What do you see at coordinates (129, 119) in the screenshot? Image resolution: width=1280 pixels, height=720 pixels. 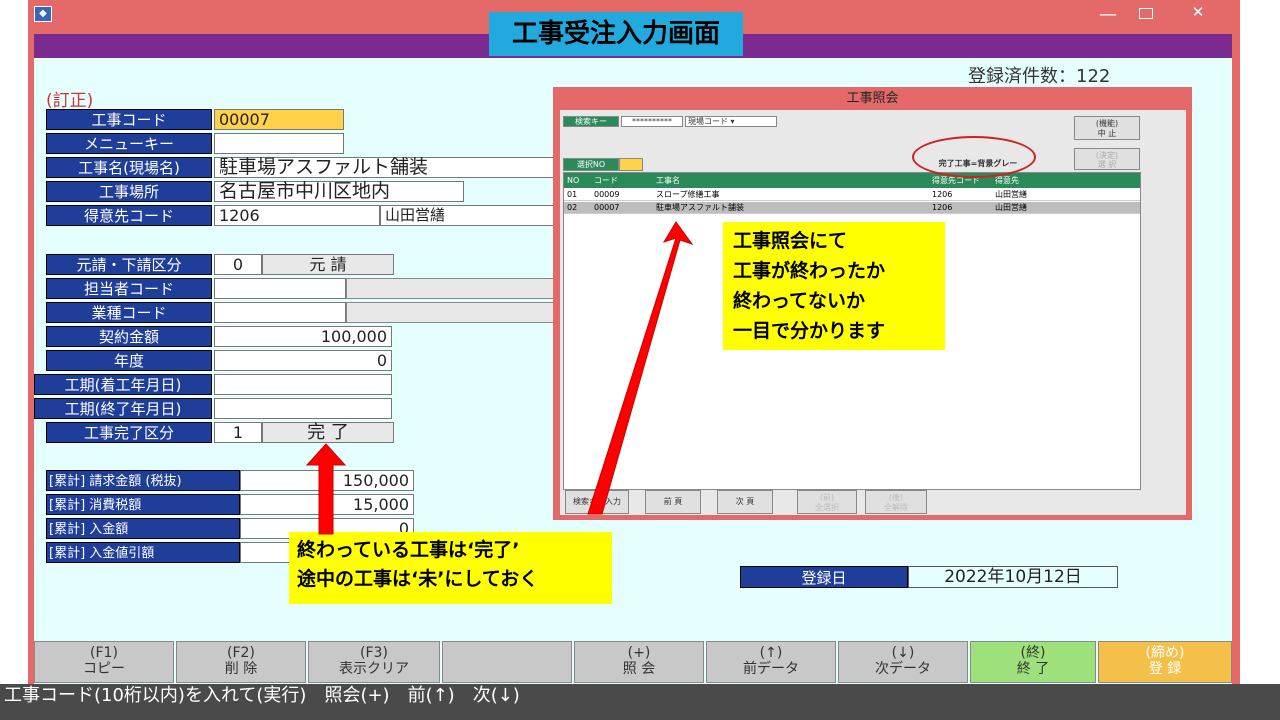 I see `construction-code-label: 工事コード` at bounding box center [129, 119].